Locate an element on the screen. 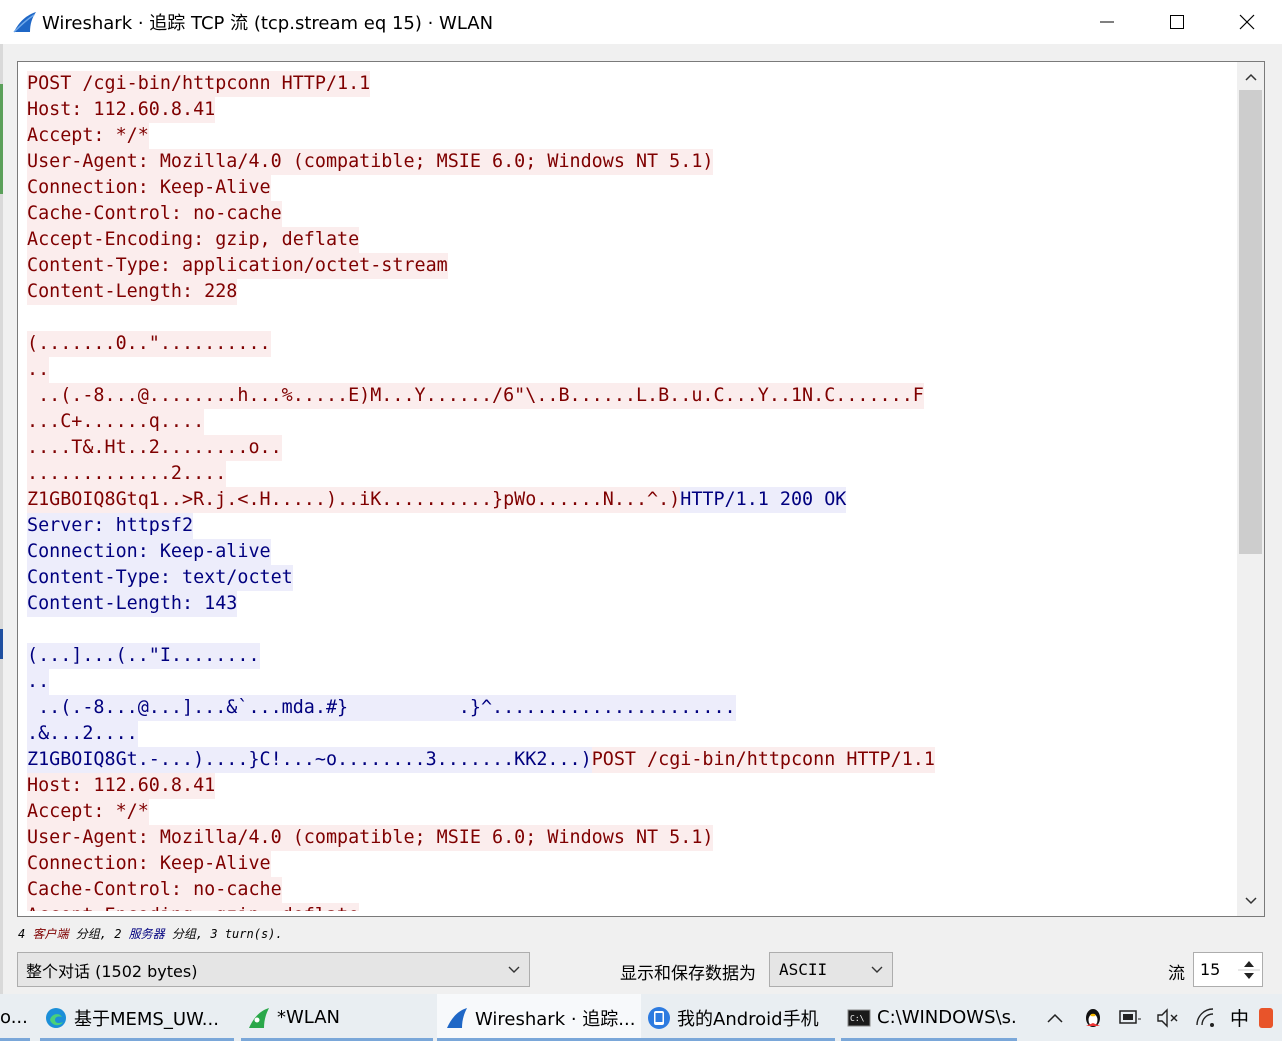  client-data-segment: Accept: */* is located at coordinates (88, 812).